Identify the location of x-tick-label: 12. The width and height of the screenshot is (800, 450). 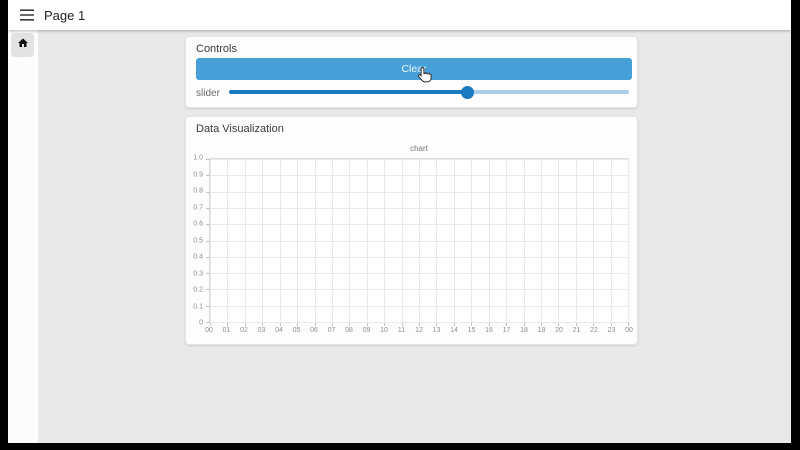
(419, 330).